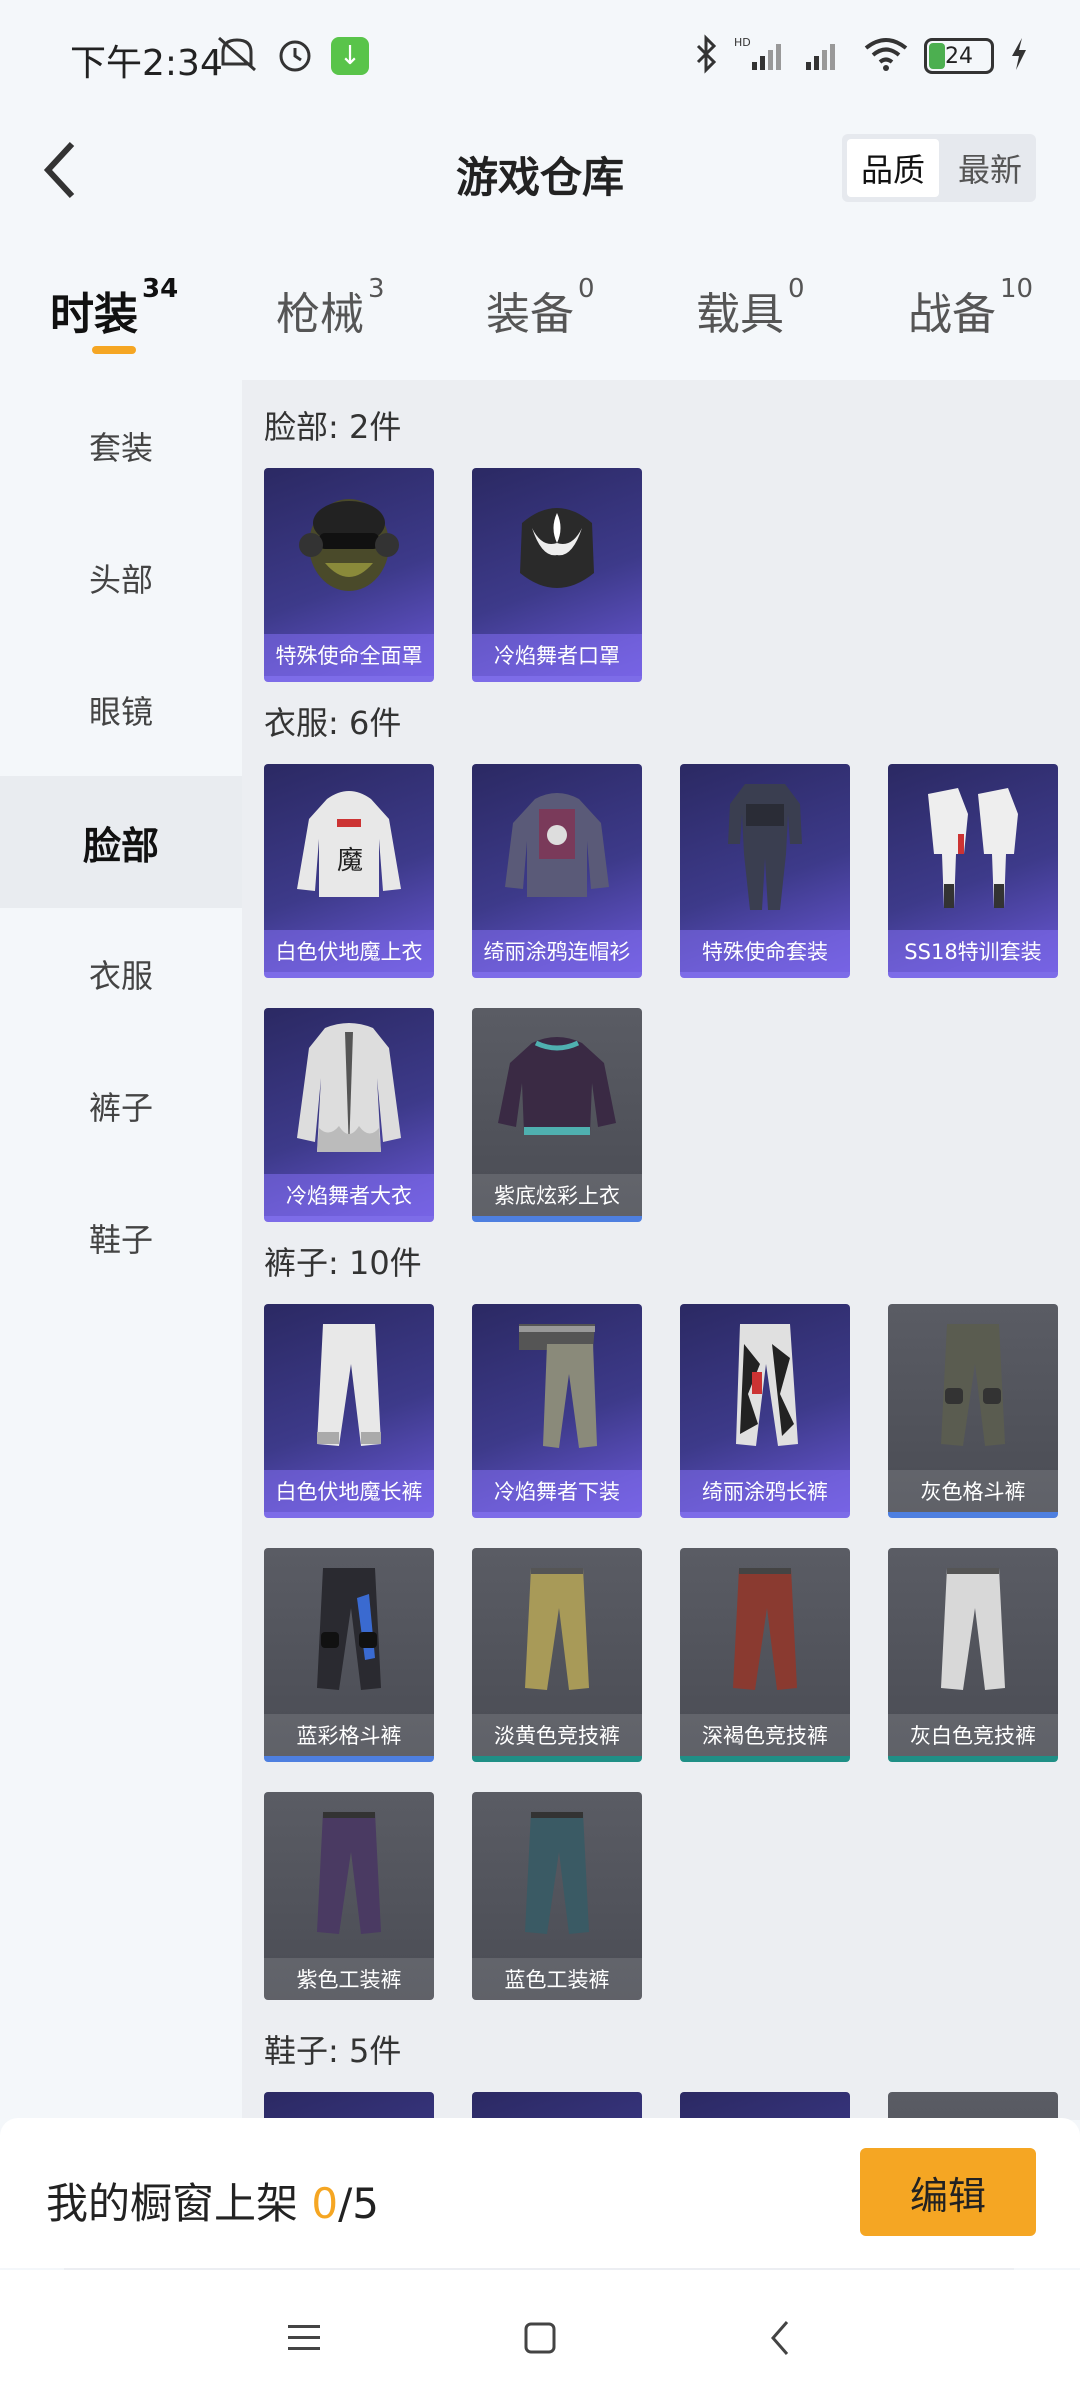 The image size is (1080, 2400). I want to click on hd-signal-icon: HD, so click(761, 56).